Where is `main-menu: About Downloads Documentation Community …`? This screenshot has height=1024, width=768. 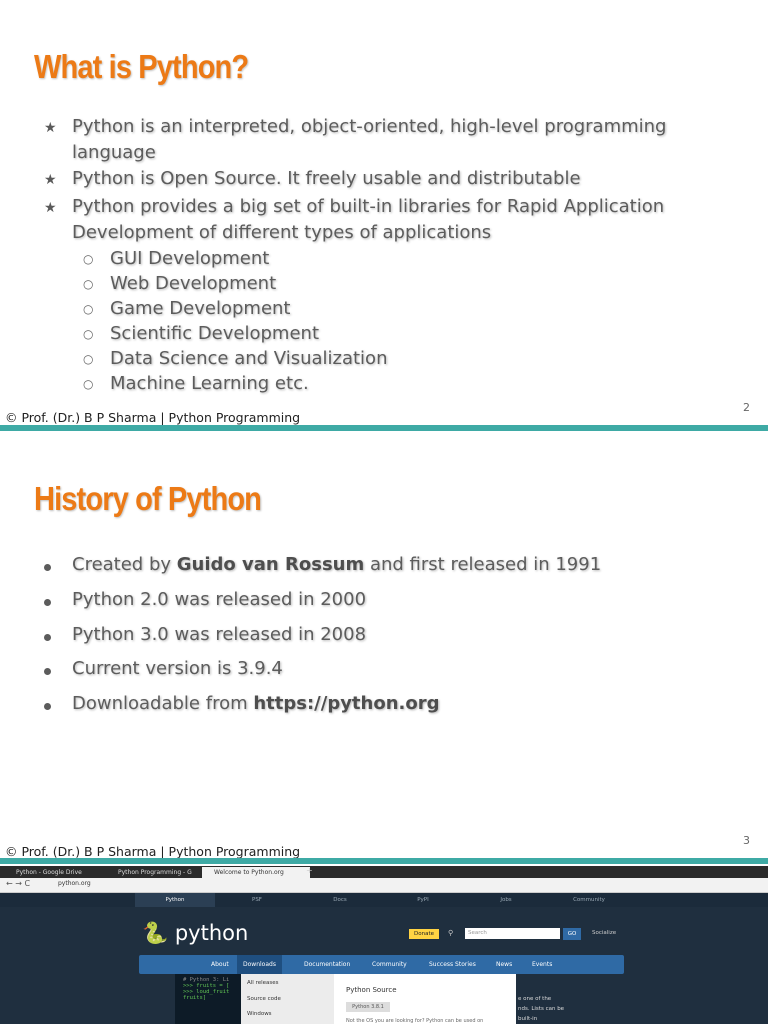 main-menu: About Downloads Documentation Community … is located at coordinates (381, 964).